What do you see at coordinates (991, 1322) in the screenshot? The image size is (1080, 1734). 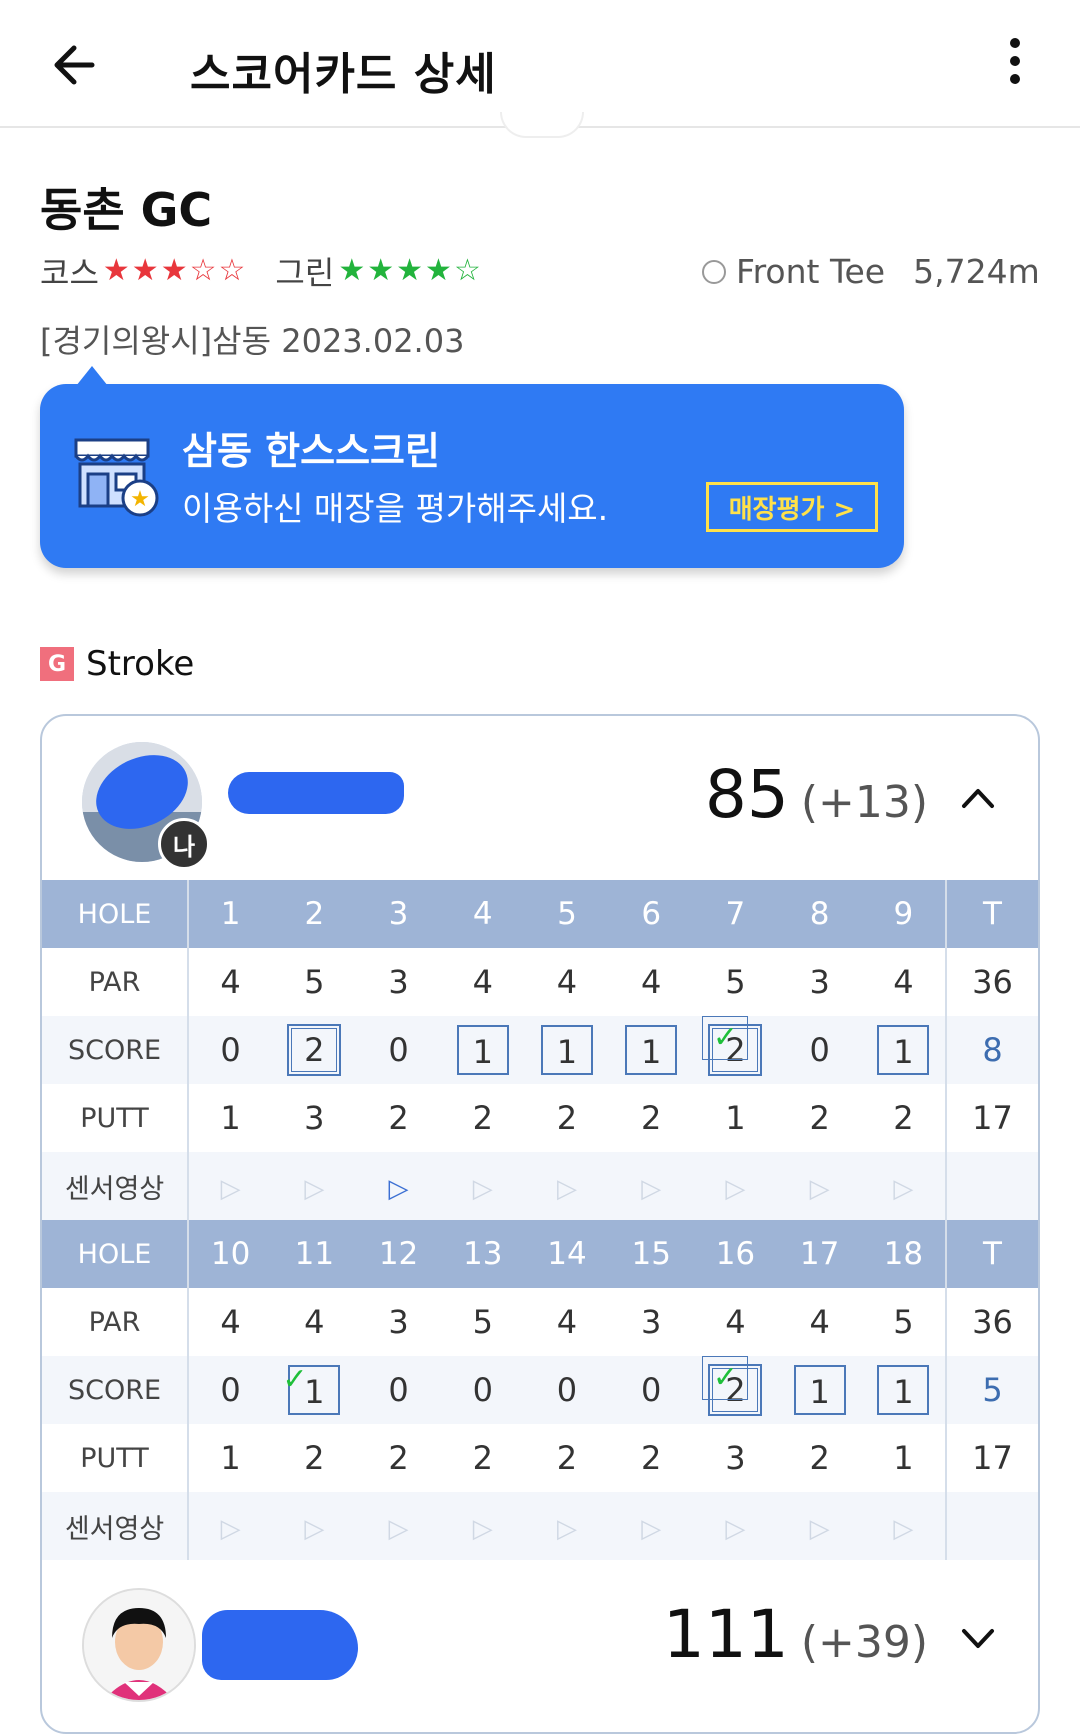 I see `par-total: 36` at bounding box center [991, 1322].